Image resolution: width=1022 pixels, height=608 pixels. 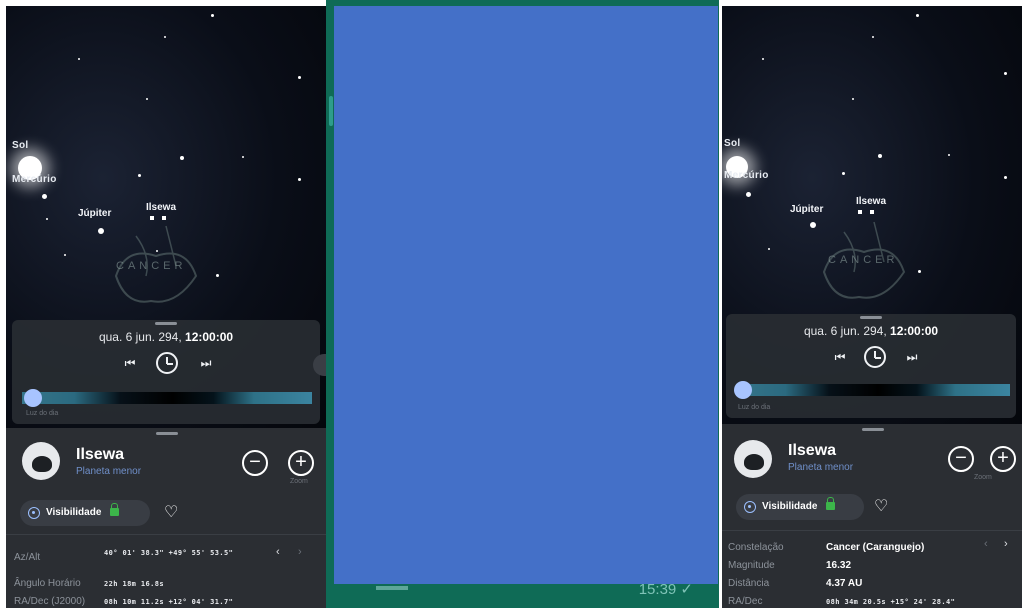 What do you see at coordinates (665, 589) in the screenshot?
I see `status-time: 15:39 ✓` at bounding box center [665, 589].